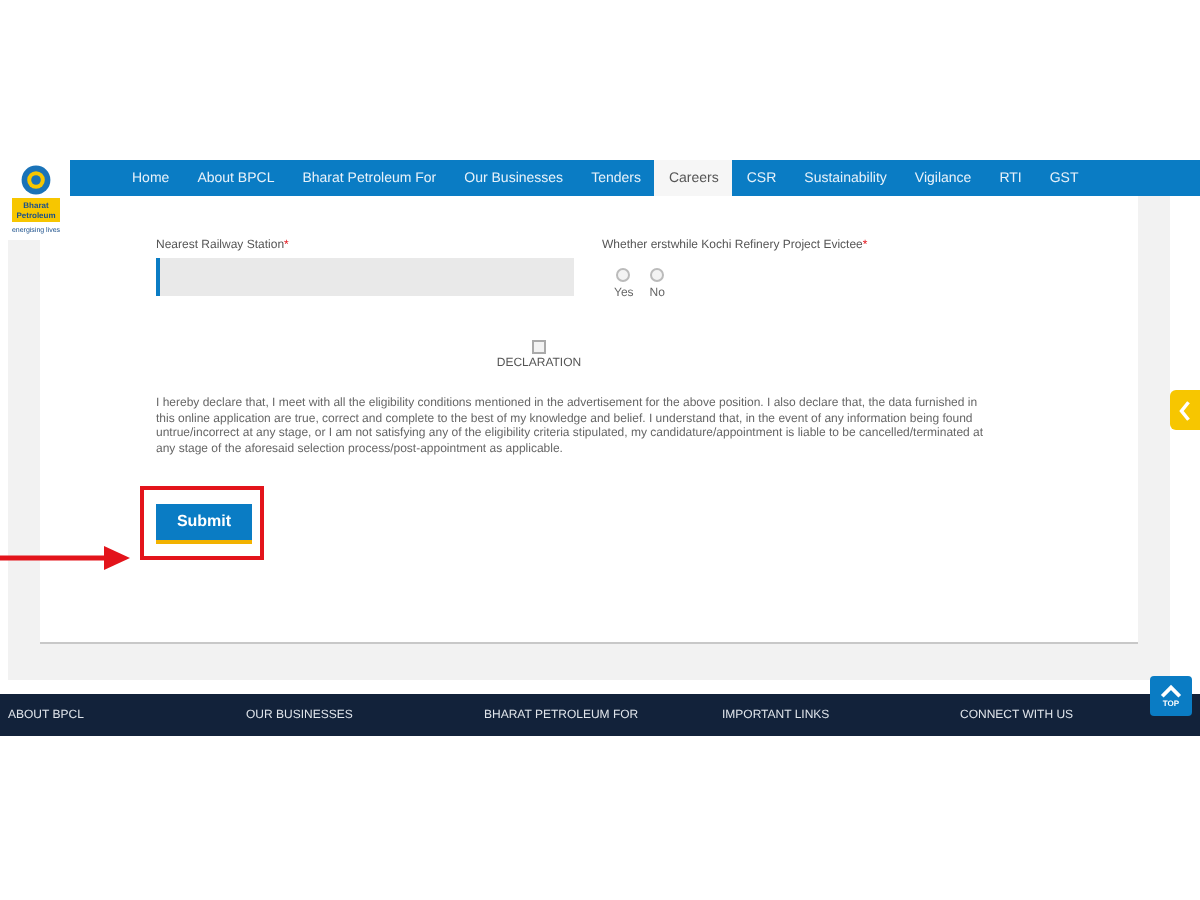 Image resolution: width=1200 pixels, height=900 pixels. What do you see at coordinates (1171, 691) in the screenshot?
I see `chevron-up-icon` at bounding box center [1171, 691].